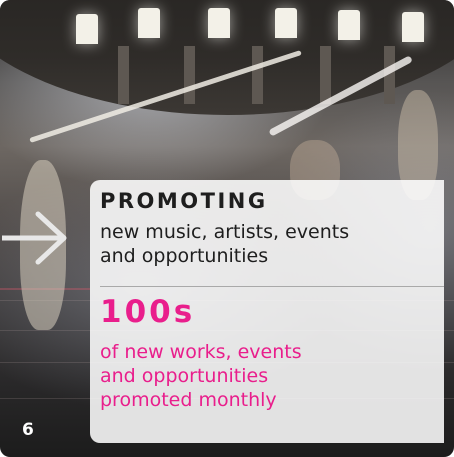  Describe the element at coordinates (201, 352) in the screenshot. I see `stat-line: of new works, events` at that location.